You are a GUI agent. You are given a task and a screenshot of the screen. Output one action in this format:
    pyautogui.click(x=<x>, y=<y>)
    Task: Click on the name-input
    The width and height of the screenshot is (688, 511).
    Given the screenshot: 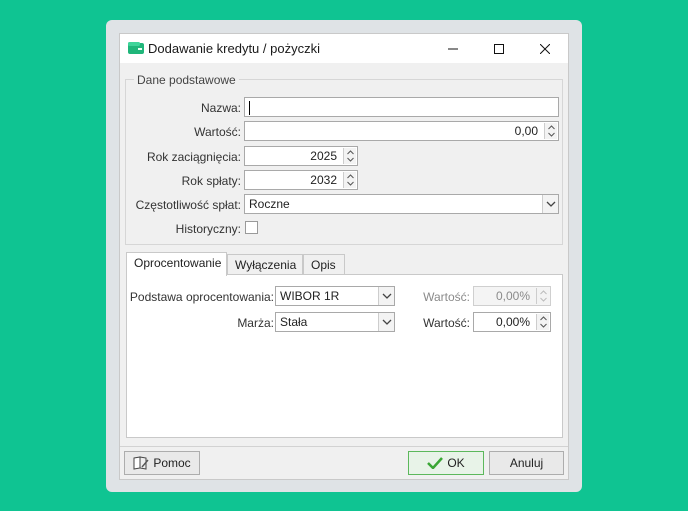 What is the action you would take?
    pyautogui.click(x=401, y=107)
    